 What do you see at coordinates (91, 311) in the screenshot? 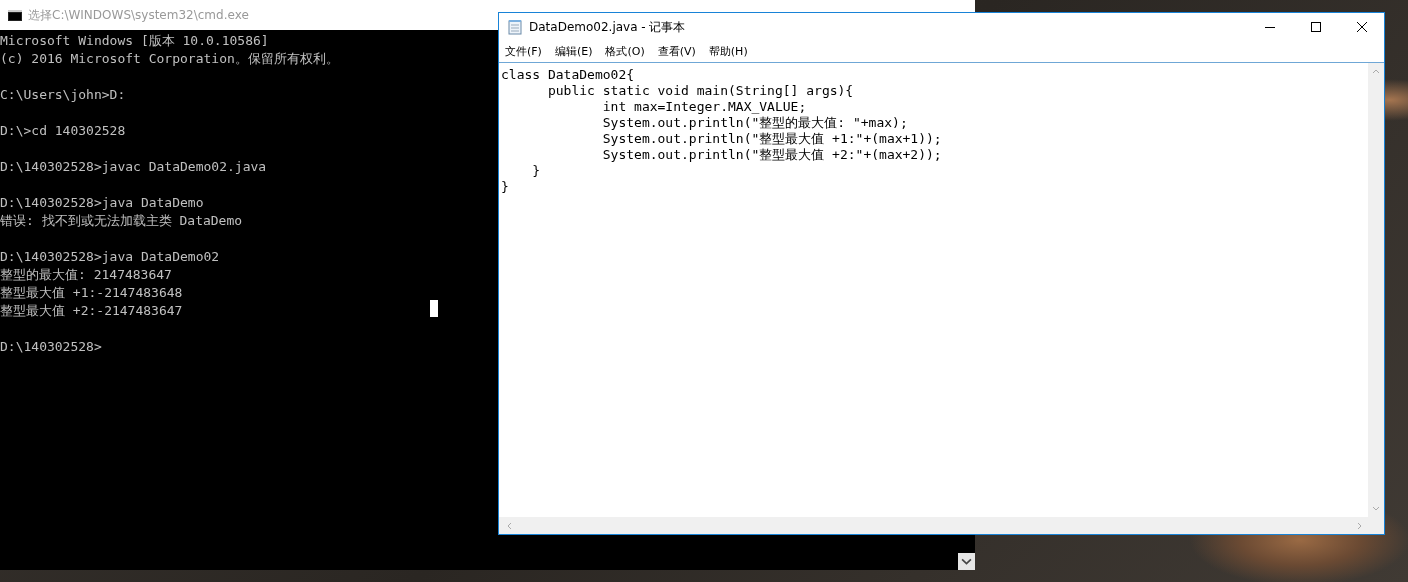
I see `console-line: 整型最大值 +2:-2147483647` at bounding box center [91, 311].